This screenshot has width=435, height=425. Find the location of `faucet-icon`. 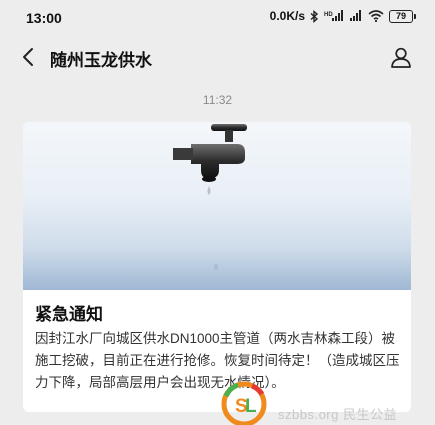

faucet-icon is located at coordinates (210, 197).